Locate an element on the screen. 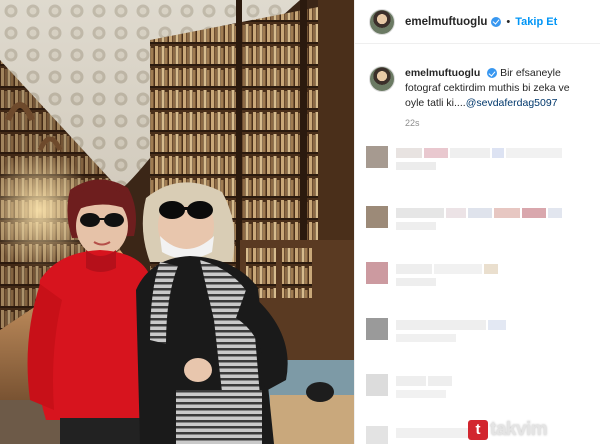  watermark-text: takvim is located at coordinates (519, 429).